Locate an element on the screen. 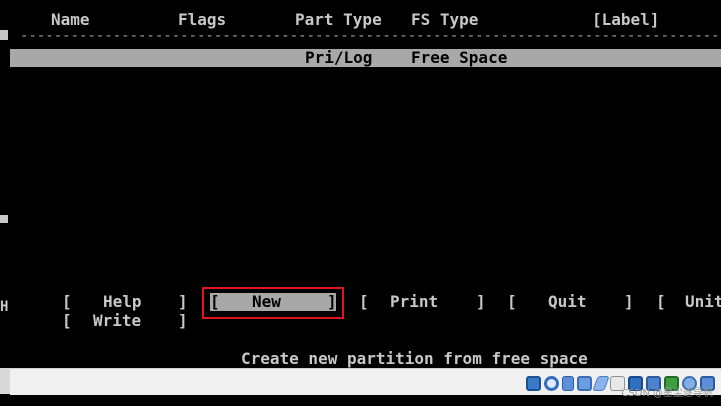 Image resolution: width=721 pixels, height=406 pixels. menu-print-close: ] is located at coordinates (481, 301).